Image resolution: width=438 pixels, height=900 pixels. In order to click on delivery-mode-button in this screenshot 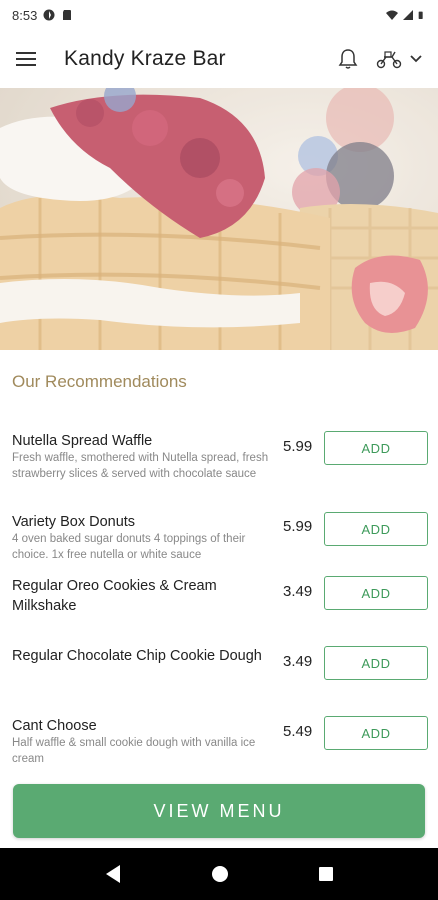, I will do `click(399, 59)`.